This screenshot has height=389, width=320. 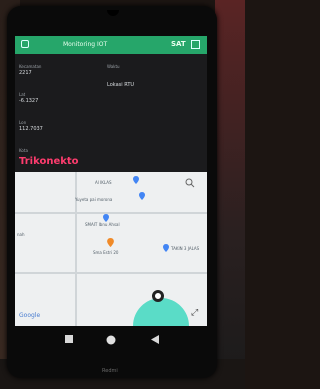 What do you see at coordinates (194, 313) in the screenshot?
I see `fullscreen-icon: ⤢` at bounding box center [194, 313].